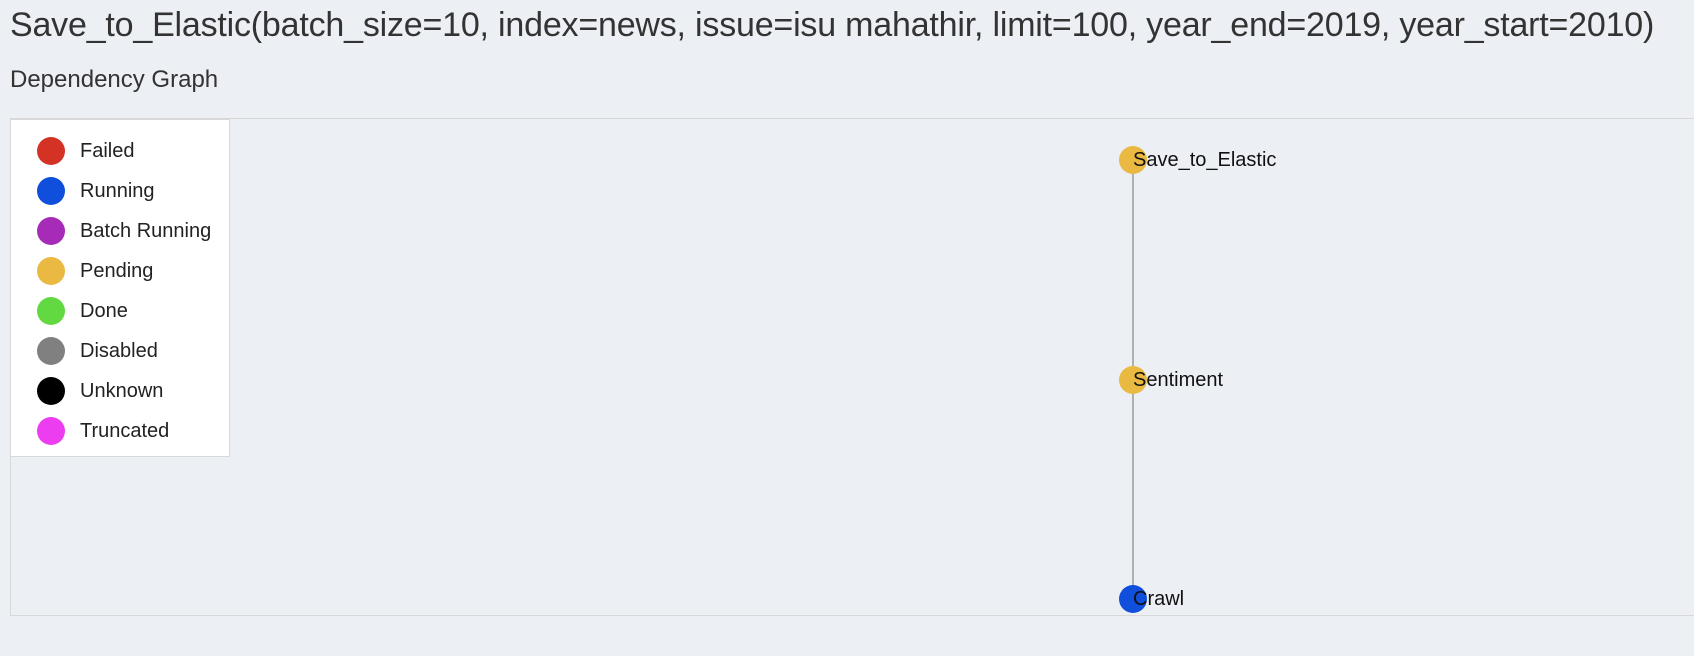  I want to click on legend-item-unknown: Unknown, so click(100, 391).